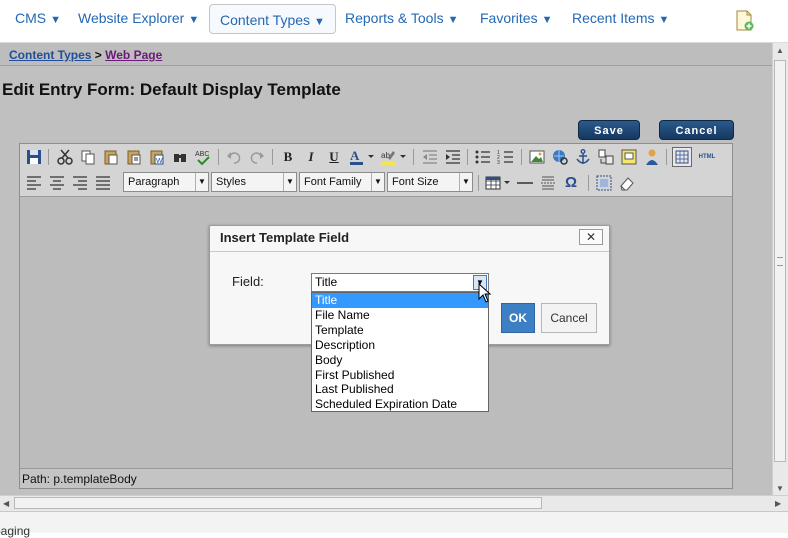 The width and height of the screenshot is (788, 538). Describe the element at coordinates (394, 524) in the screenshot. I see `status-strip: paging` at that location.